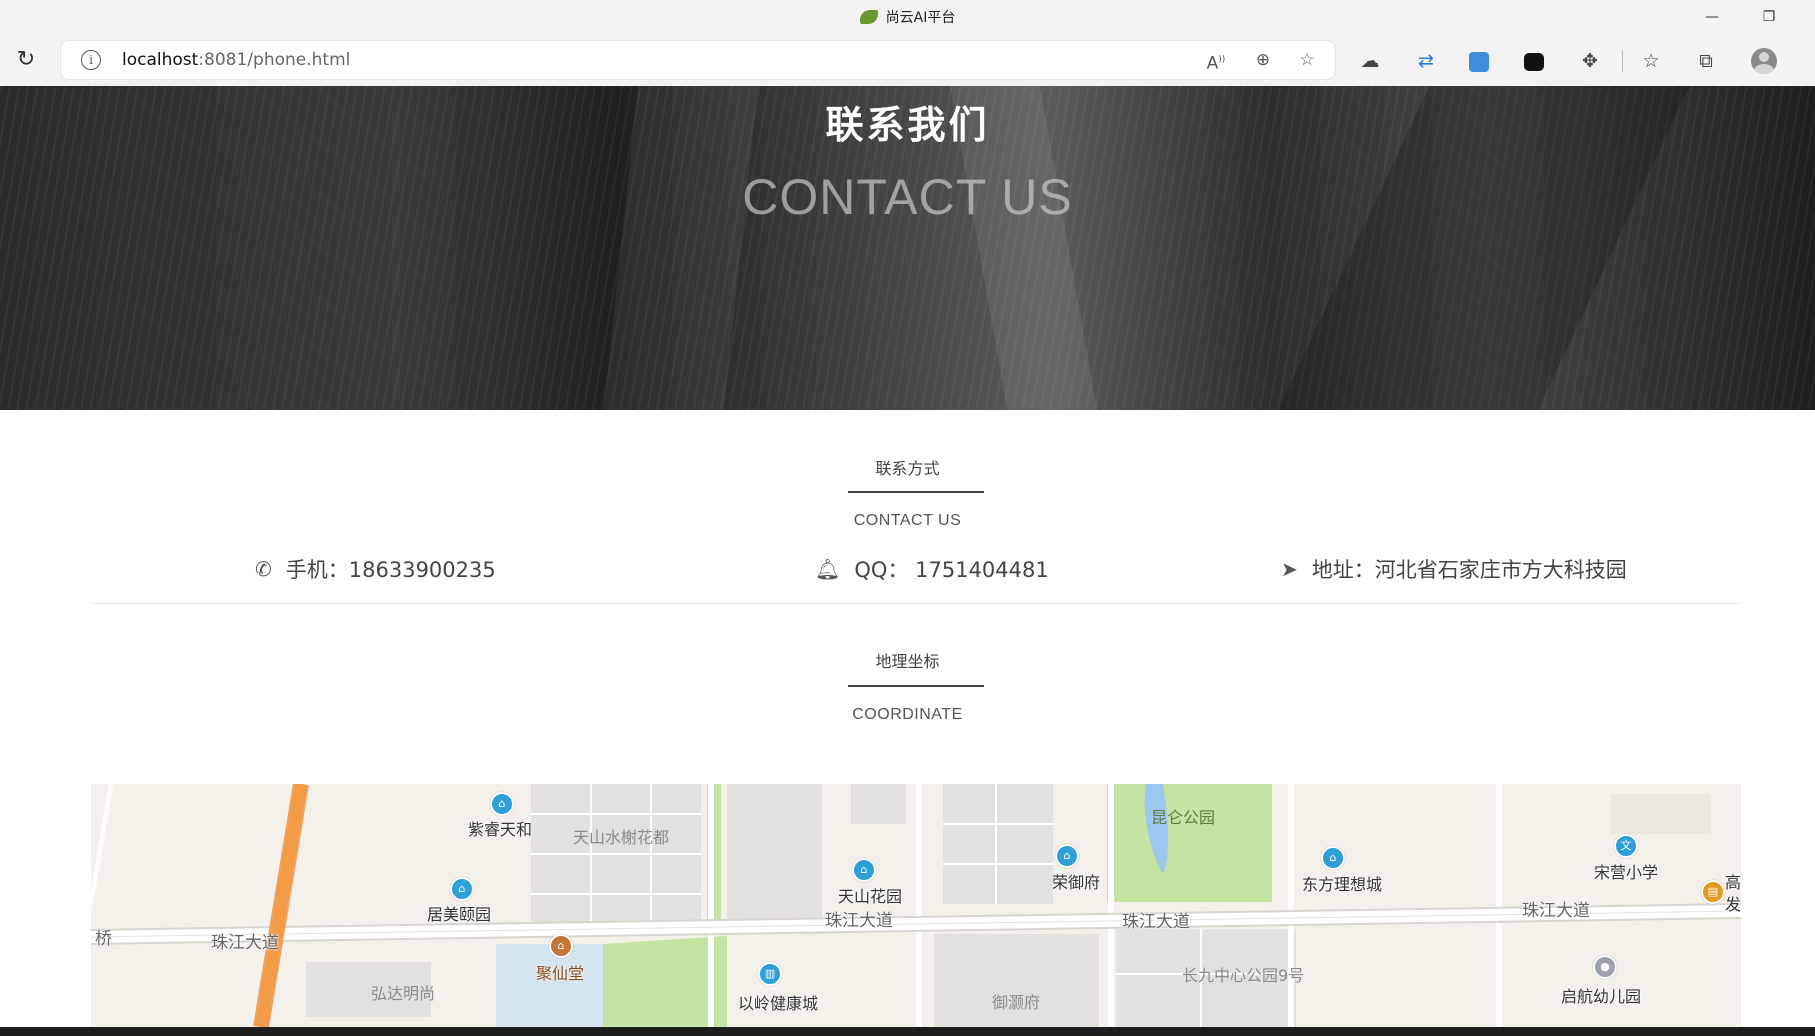  I want to click on qq-text: QQ： 1751404481, so click(951, 570).